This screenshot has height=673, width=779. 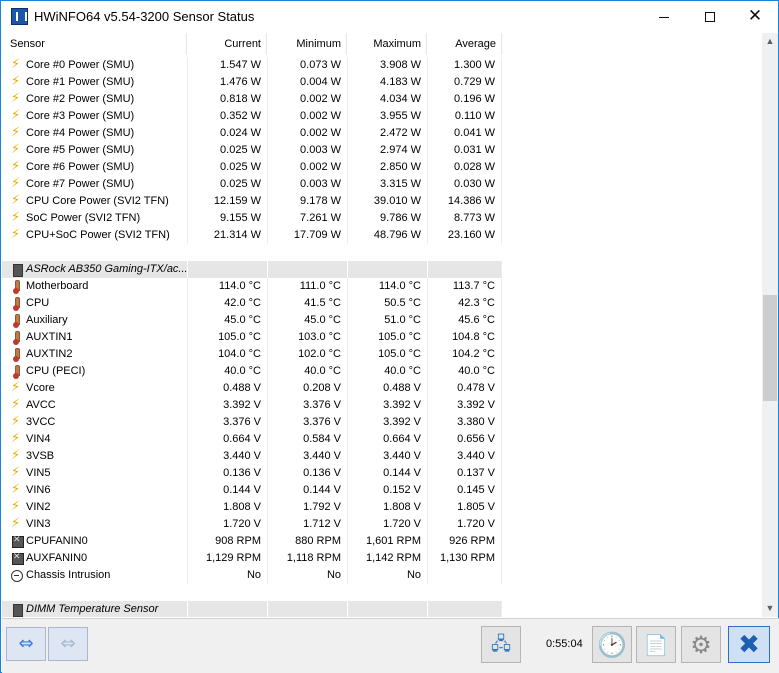 What do you see at coordinates (252, 337) in the screenshot?
I see `sensor-row: AUXTIN1 105.0 °C 103.0 °C 105.0 °C 104.8 °C` at bounding box center [252, 337].